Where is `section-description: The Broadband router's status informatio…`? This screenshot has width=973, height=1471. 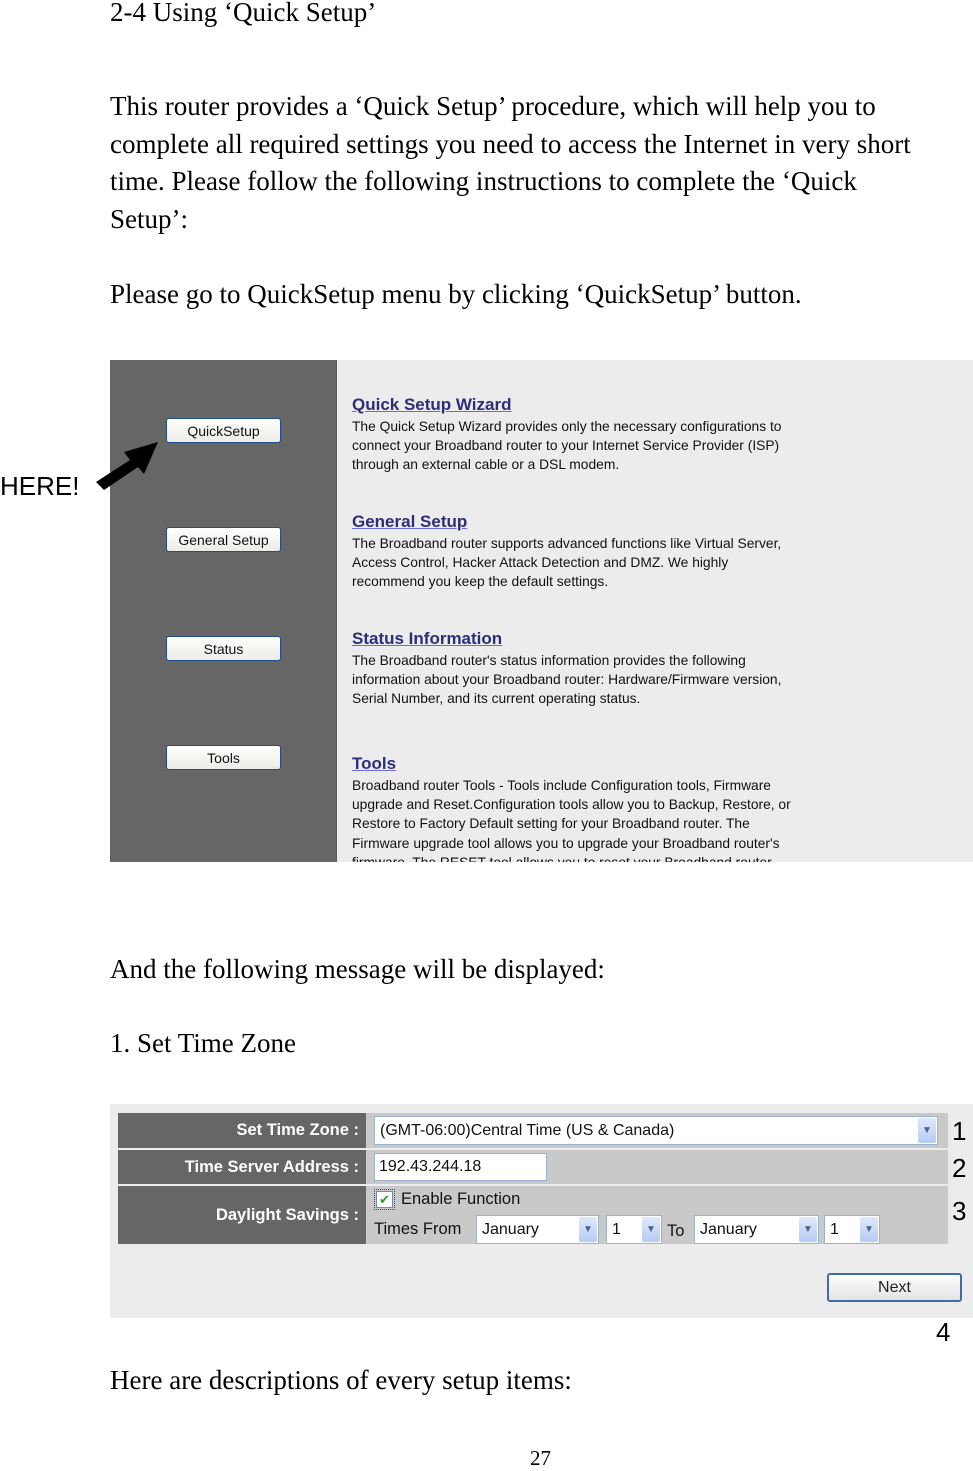 section-description: The Broadband router's status informatio… is located at coordinates (567, 680).